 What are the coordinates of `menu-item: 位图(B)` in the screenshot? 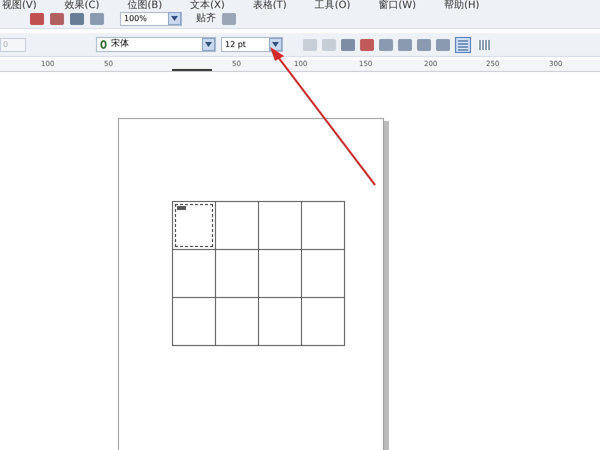 It's located at (144, 5).